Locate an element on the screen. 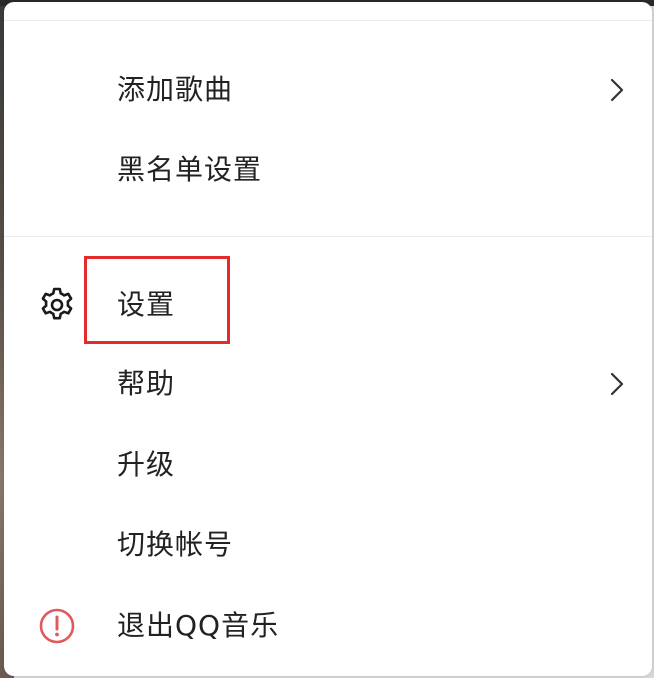  menu-item-quit-qq-music: 退出QQ音乐 is located at coordinates (328, 626).